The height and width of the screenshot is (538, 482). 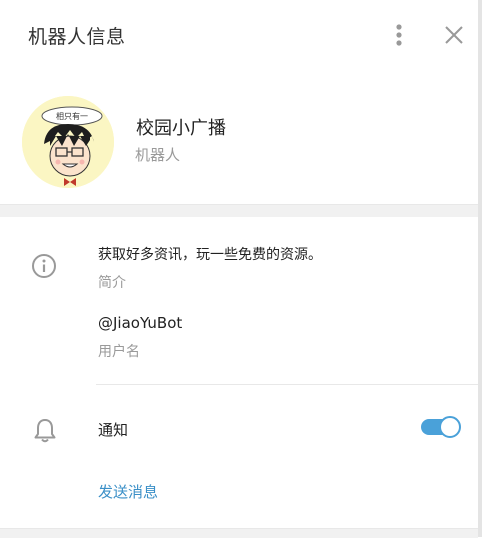 I want to click on bot-username: @JiaoYuBot, so click(x=140, y=323).